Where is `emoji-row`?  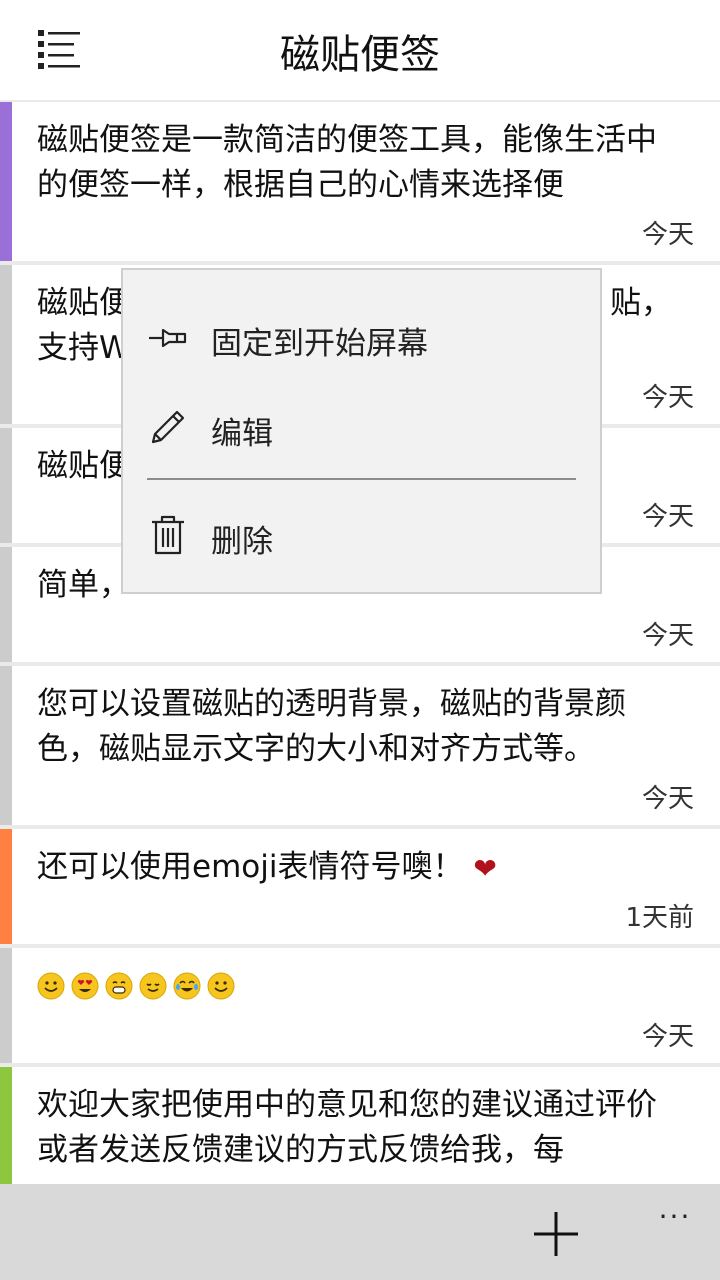 emoji-row is located at coordinates (358, 986).